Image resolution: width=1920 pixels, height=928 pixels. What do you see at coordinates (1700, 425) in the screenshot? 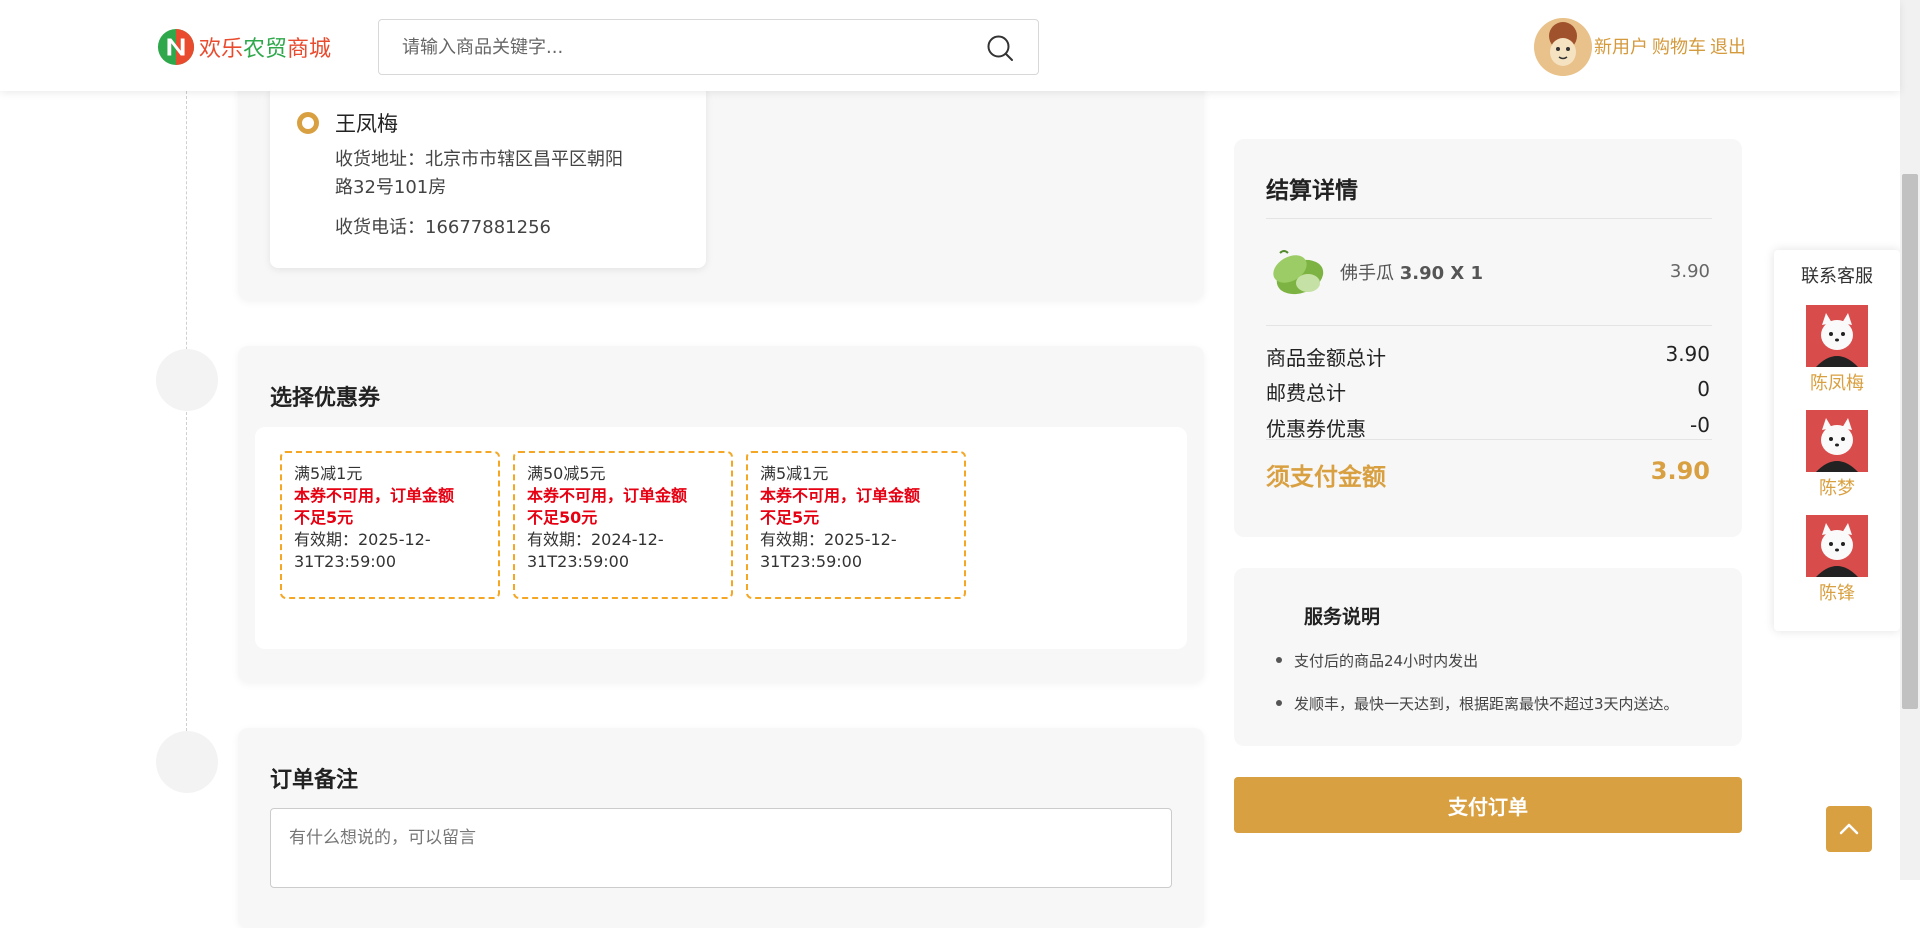
I see `coupon-discount-value: -0` at bounding box center [1700, 425].